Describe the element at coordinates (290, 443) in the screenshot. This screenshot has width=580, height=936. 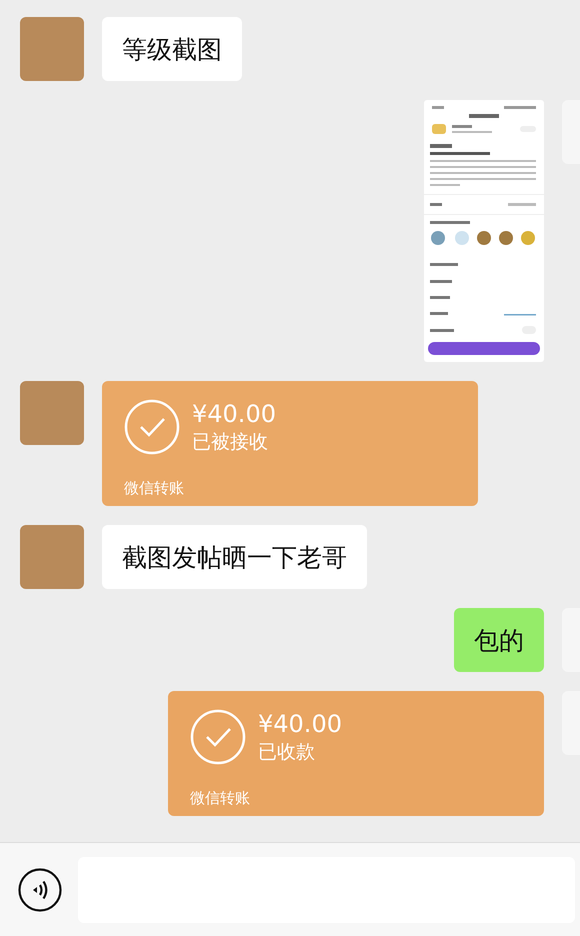
I see `transfer-card: ¥40.00 已被接收 微信转账` at that location.